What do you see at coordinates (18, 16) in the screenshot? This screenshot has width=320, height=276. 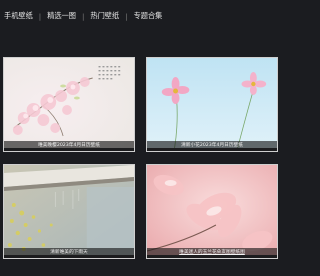 I see `nav-item-phone-wallpaper: 手机壁纸` at bounding box center [18, 16].